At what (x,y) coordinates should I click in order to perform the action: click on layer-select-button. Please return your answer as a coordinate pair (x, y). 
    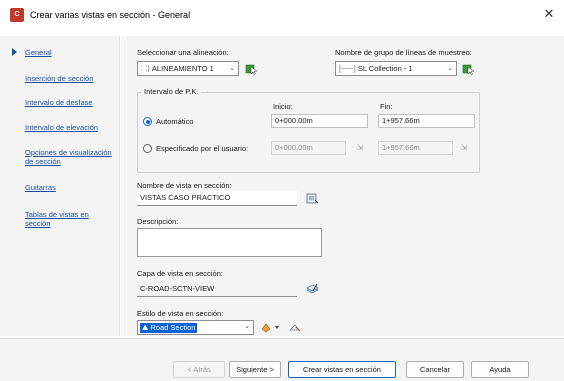
    Looking at the image, I should click on (312, 288).